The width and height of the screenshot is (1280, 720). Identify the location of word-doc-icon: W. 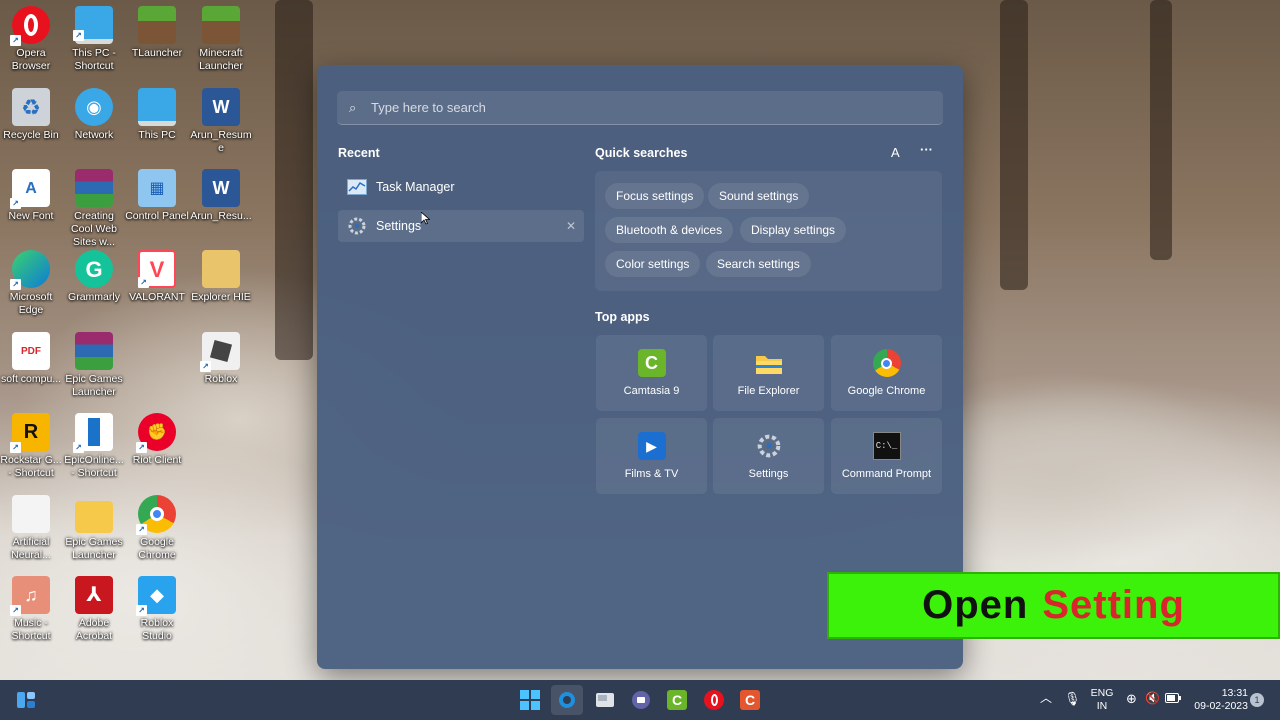
(221, 107).